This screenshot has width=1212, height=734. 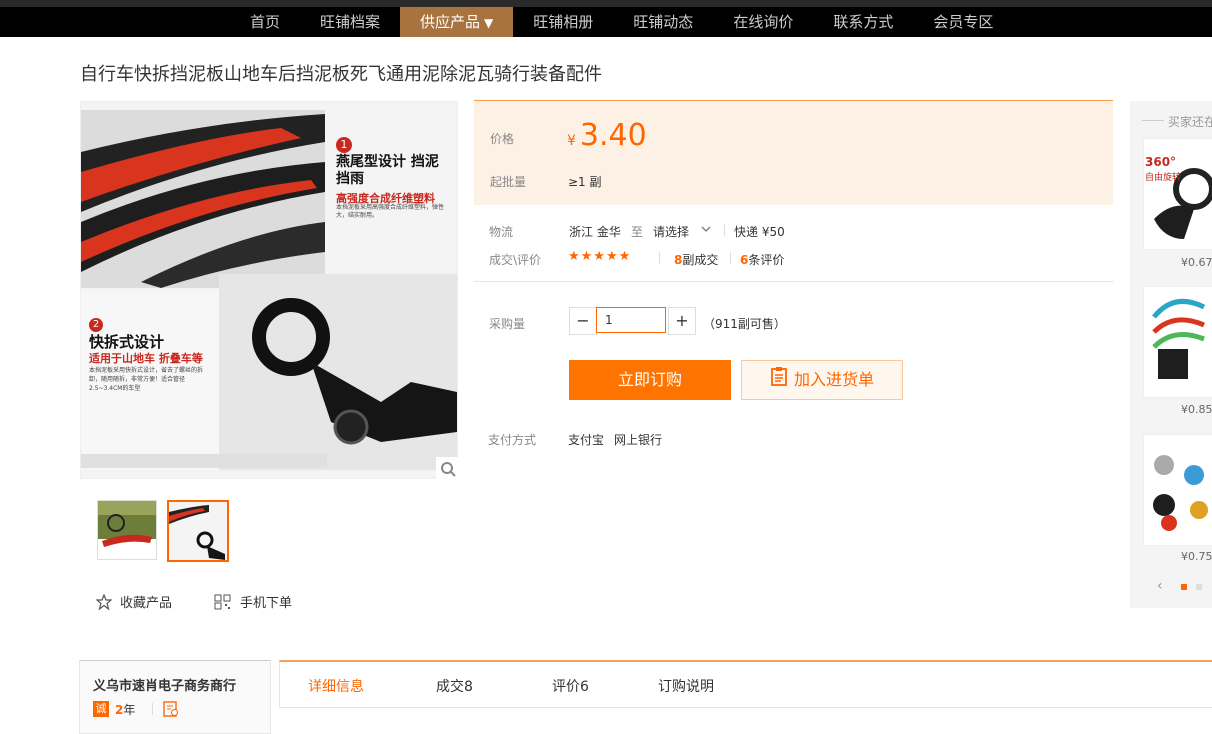 I want to click on nav-item-news: 旺铺动态, so click(x=663, y=22).